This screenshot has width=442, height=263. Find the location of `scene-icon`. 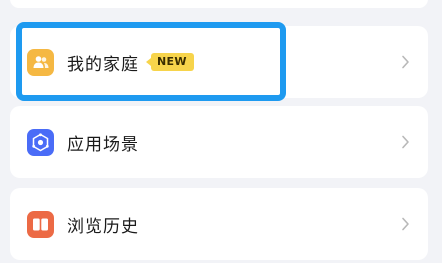

scene-icon is located at coordinates (40, 142).